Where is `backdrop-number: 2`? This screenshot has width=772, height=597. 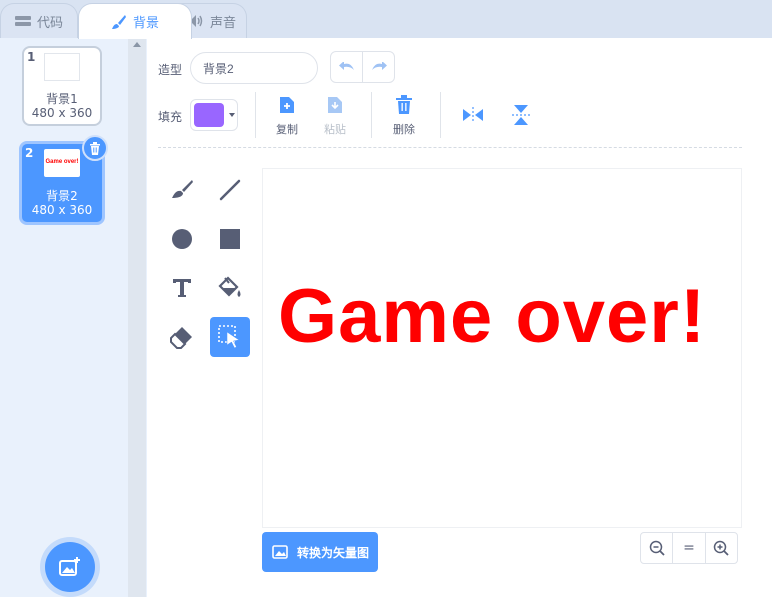 backdrop-number: 2 is located at coordinates (29, 153).